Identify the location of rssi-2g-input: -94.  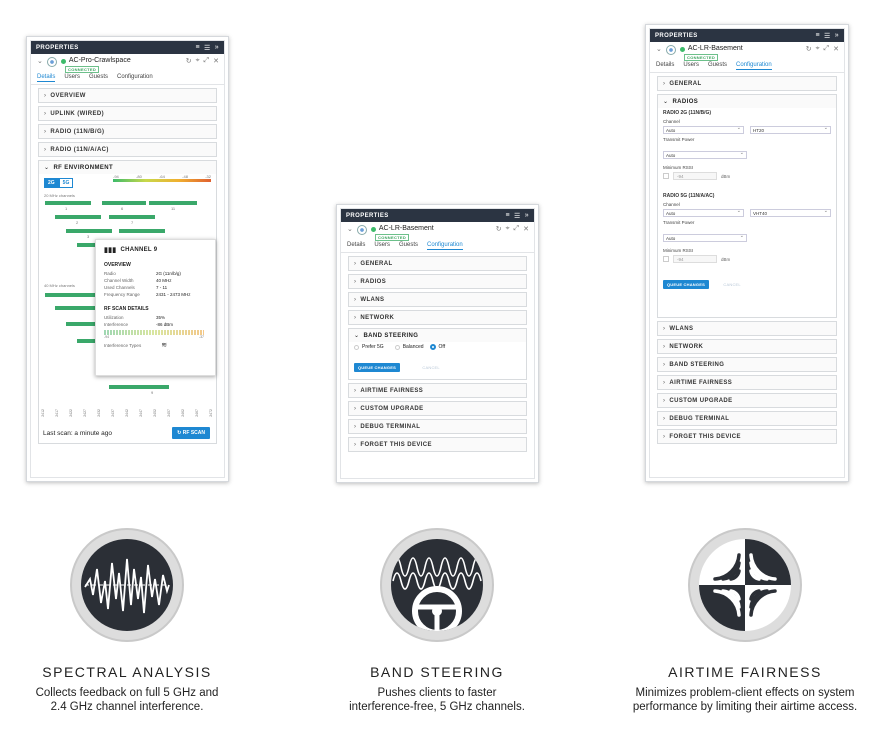
(695, 176).